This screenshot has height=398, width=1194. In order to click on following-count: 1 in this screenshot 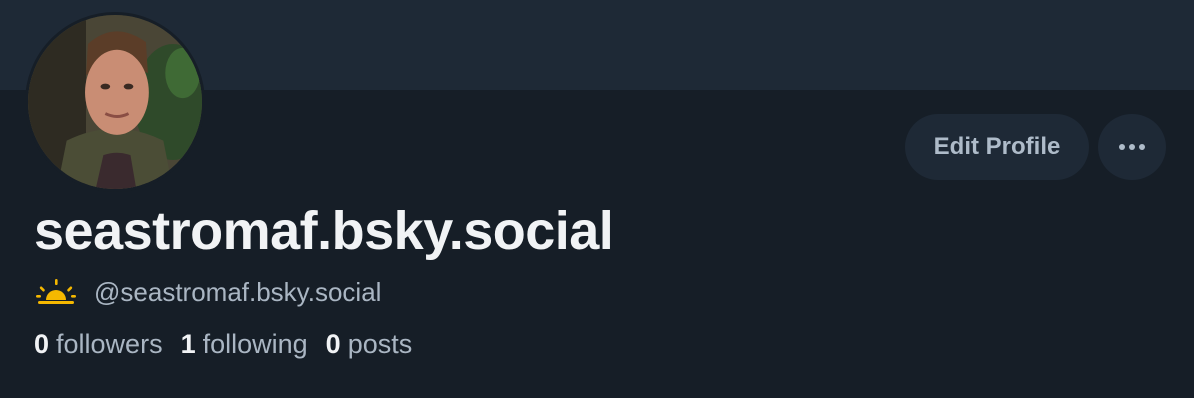, I will do `click(188, 344)`.